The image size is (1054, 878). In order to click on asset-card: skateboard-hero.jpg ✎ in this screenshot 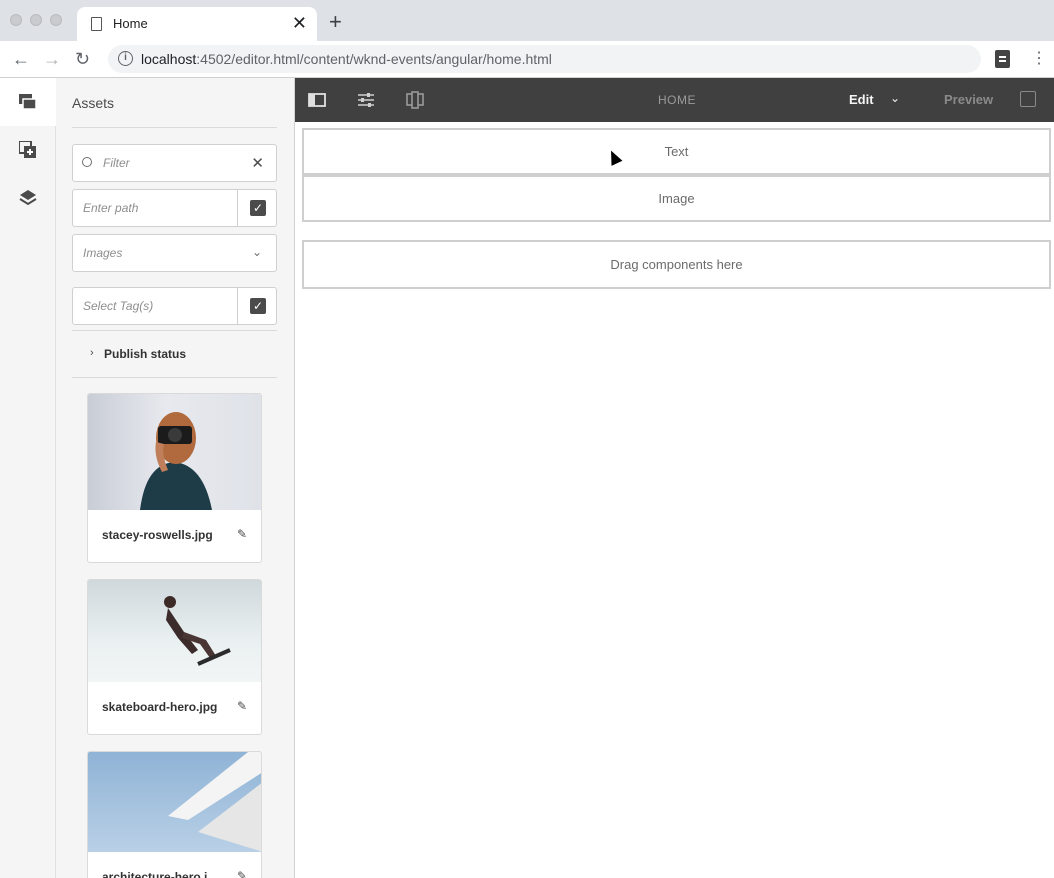, I will do `click(174, 657)`.